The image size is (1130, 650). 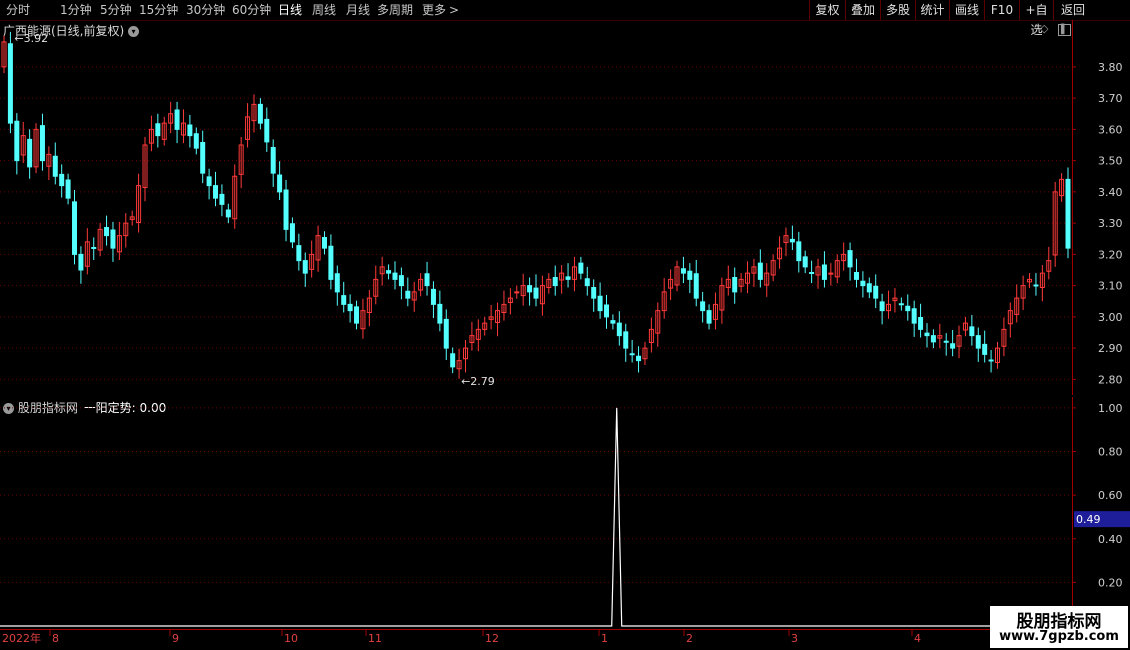 I want to click on toolbar-button: 统计, so click(x=932, y=10).